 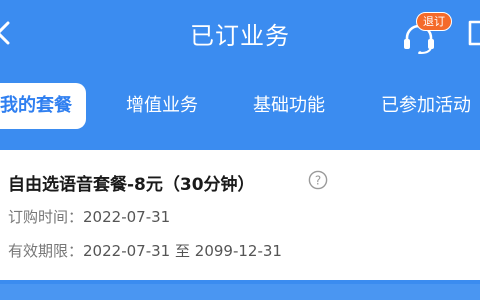 I want to click on unsubscribe-badge: 退订, so click(x=434, y=21).